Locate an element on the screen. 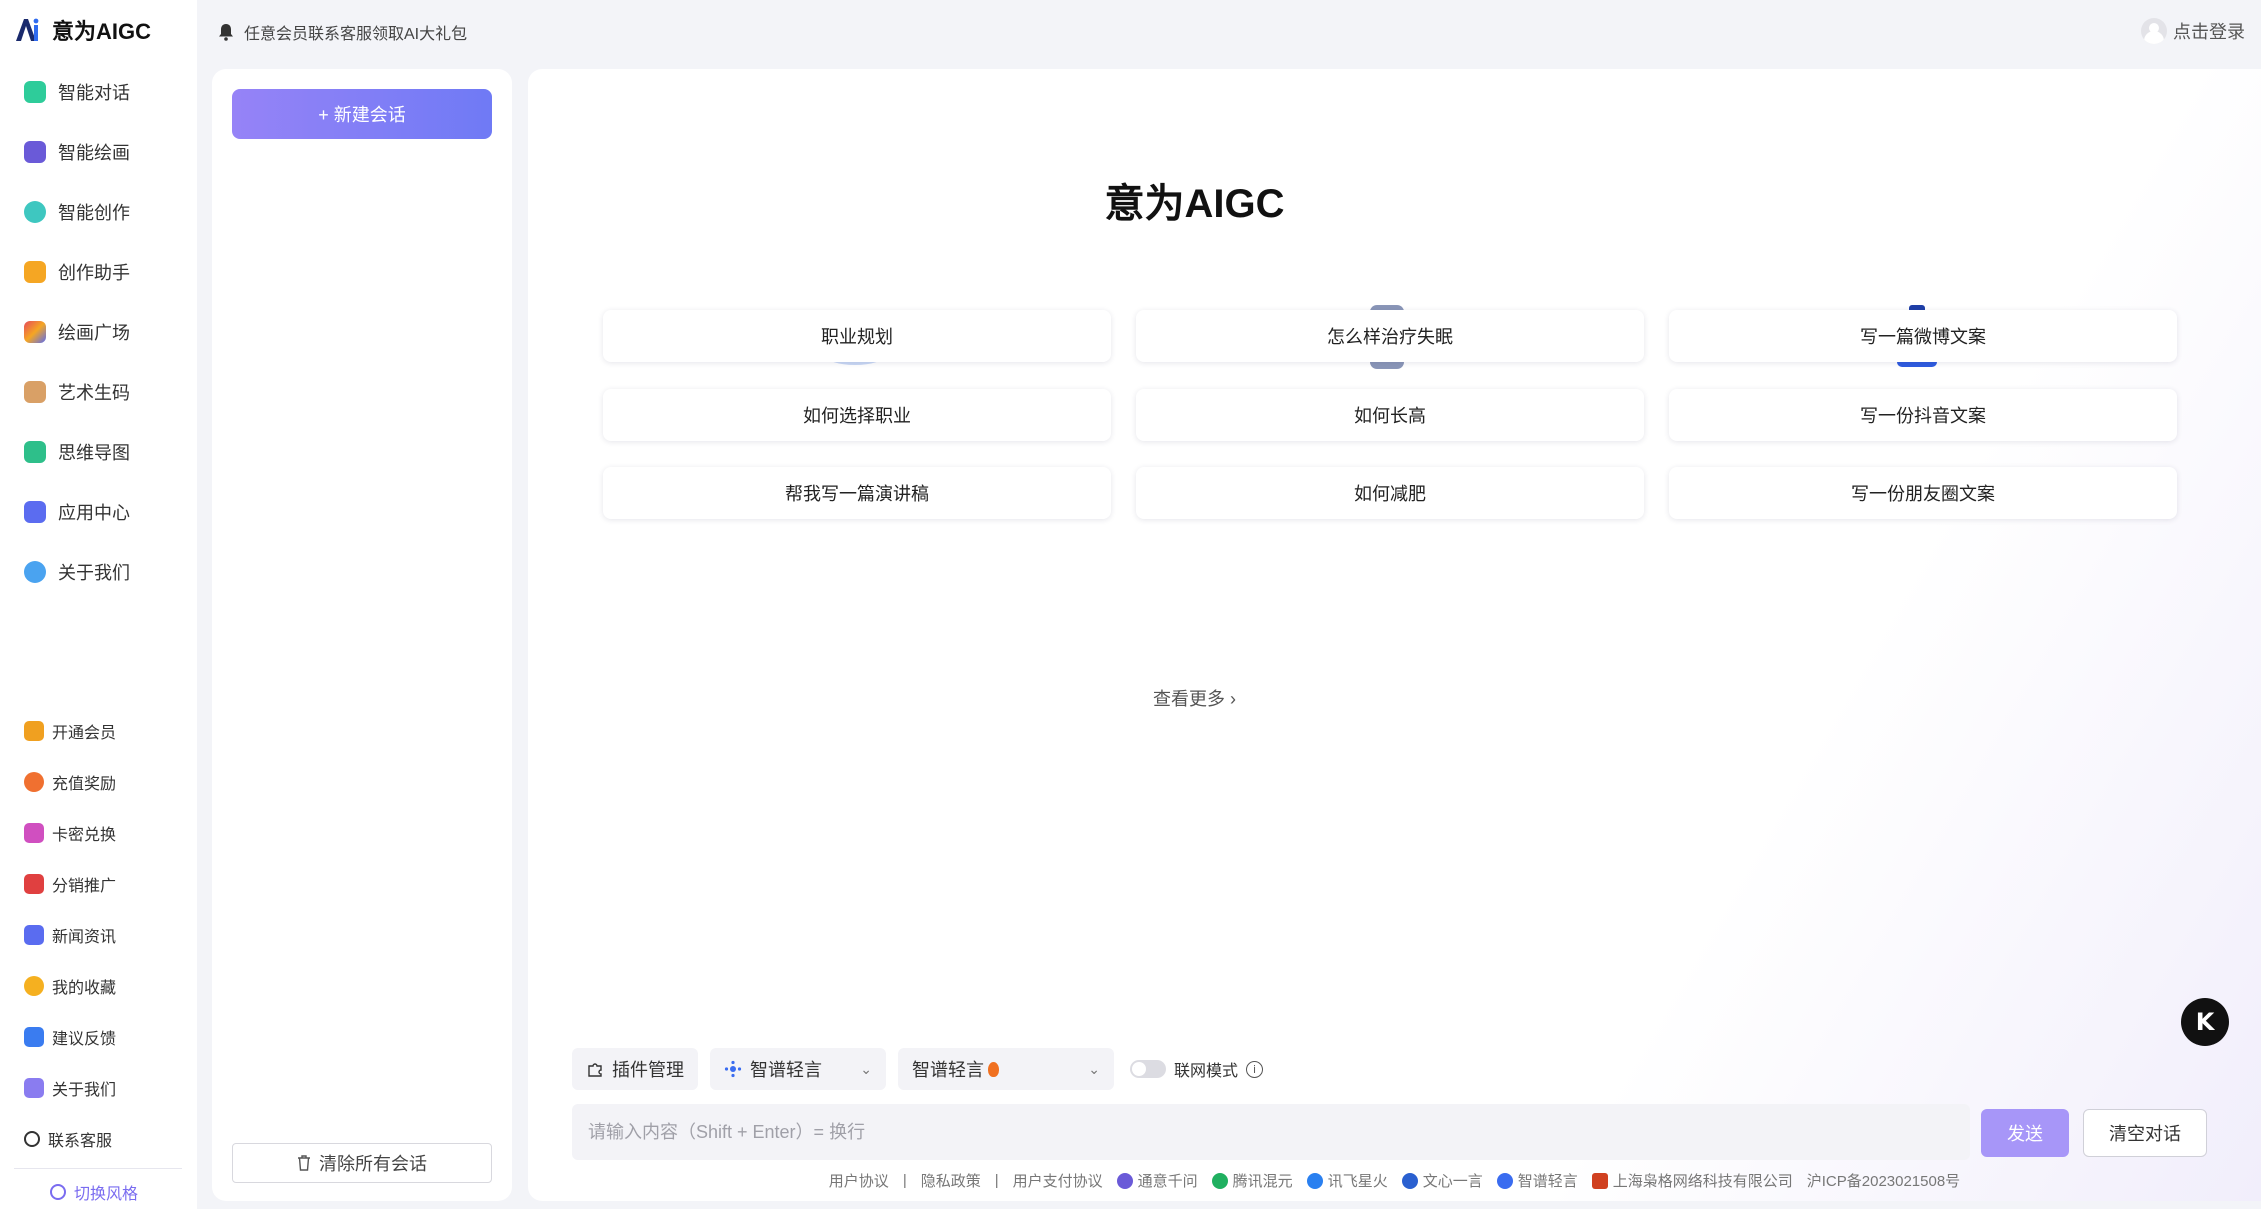 Image resolution: width=2261 pixels, height=1209 pixels. model-select-secondary-label: 智谱轻言 is located at coordinates (948, 1070).